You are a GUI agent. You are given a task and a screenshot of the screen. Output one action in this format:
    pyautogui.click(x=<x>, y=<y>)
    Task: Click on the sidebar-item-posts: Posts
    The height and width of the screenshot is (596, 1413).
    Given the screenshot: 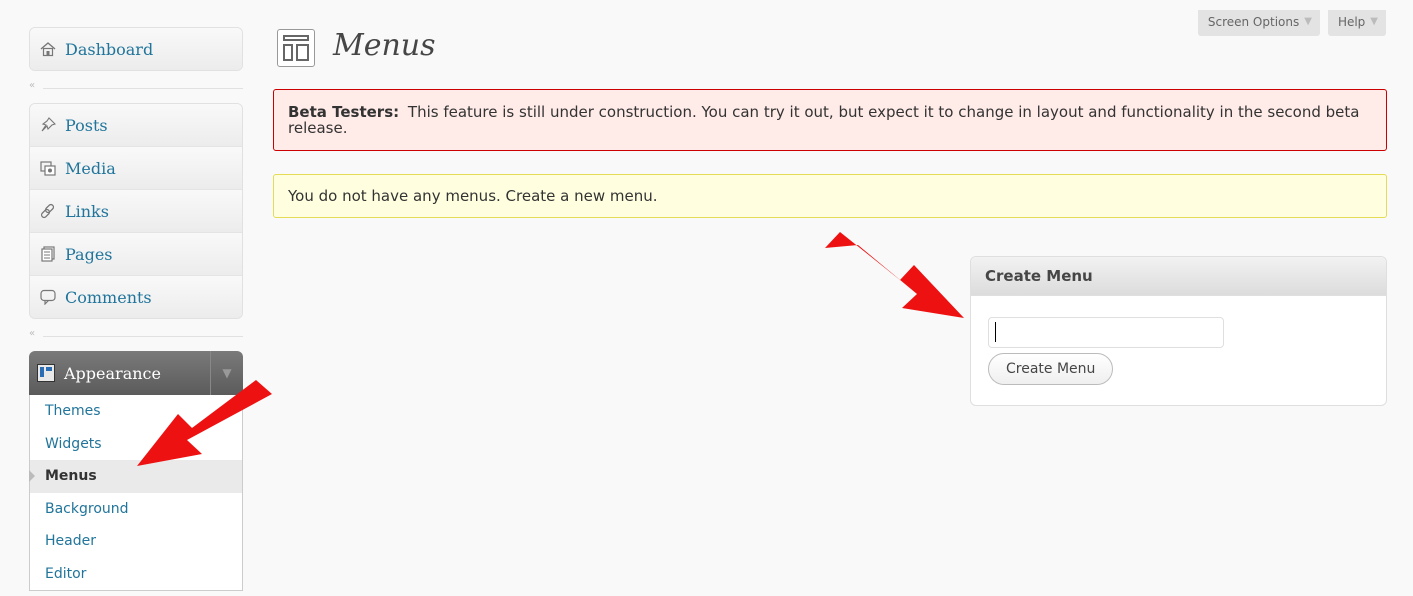 What is the action you would take?
    pyautogui.click(x=136, y=125)
    